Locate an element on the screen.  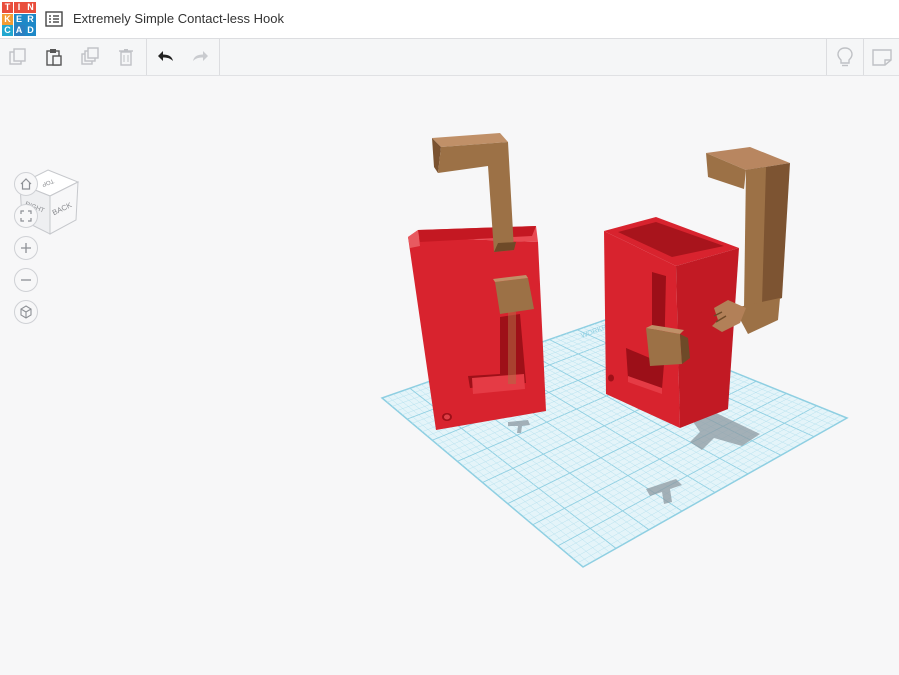
edit-toolbar is located at coordinates (449, 57).